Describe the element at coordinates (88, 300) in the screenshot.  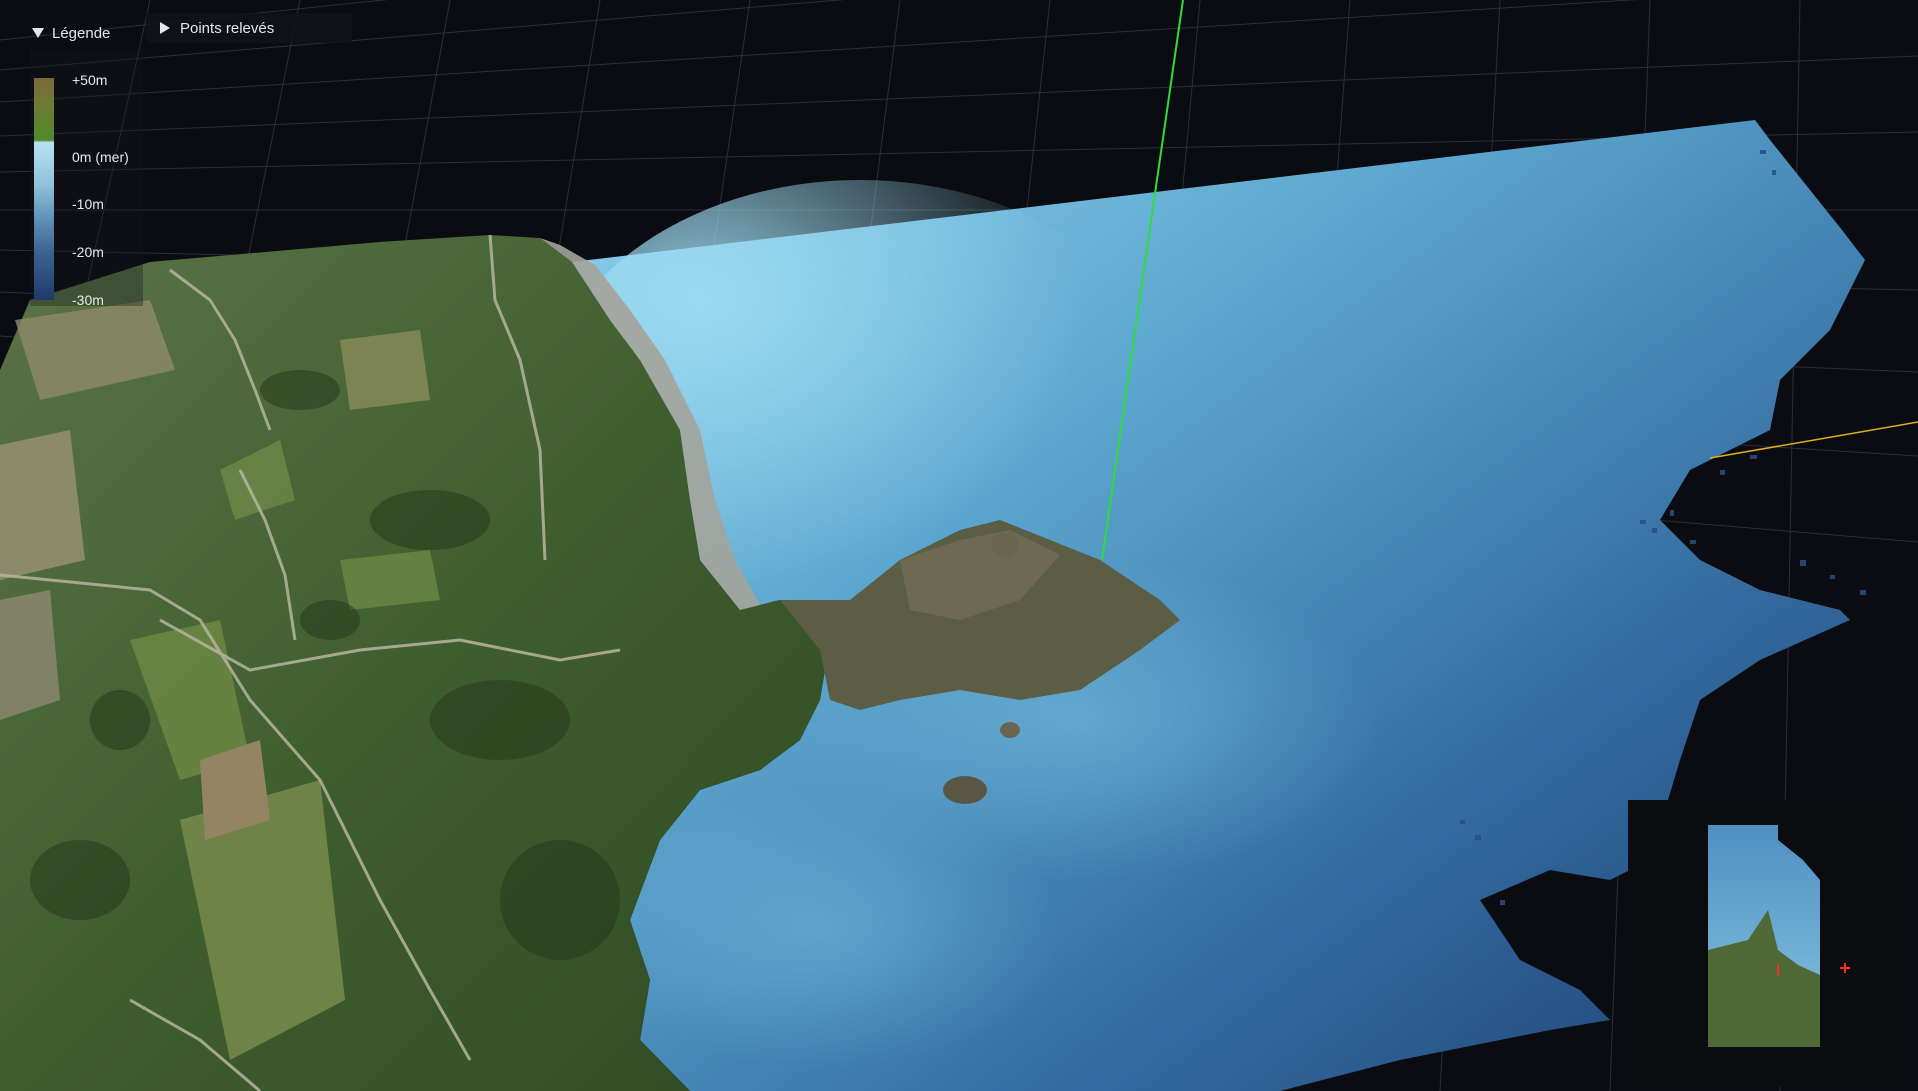
I see `legend-label-minus30: -30m` at that location.